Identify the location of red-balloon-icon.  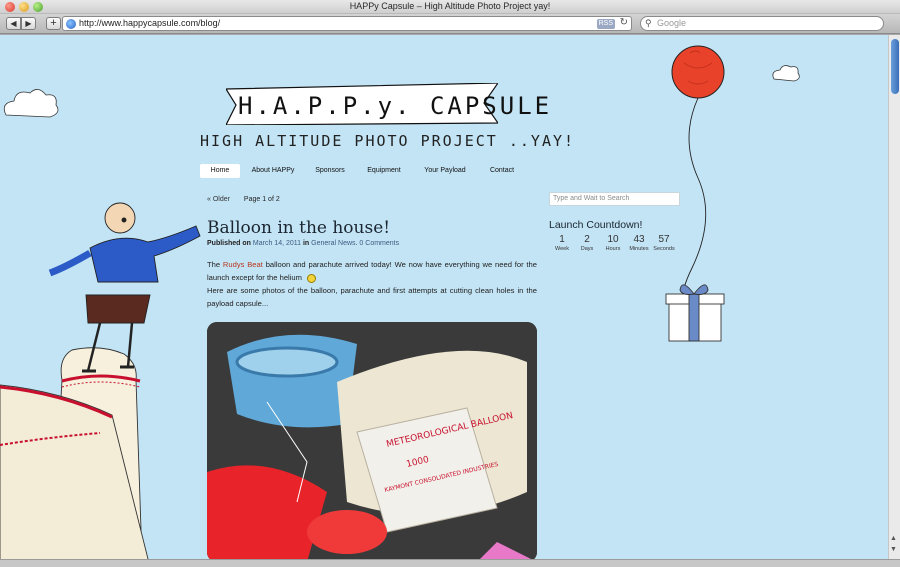
(698, 187).